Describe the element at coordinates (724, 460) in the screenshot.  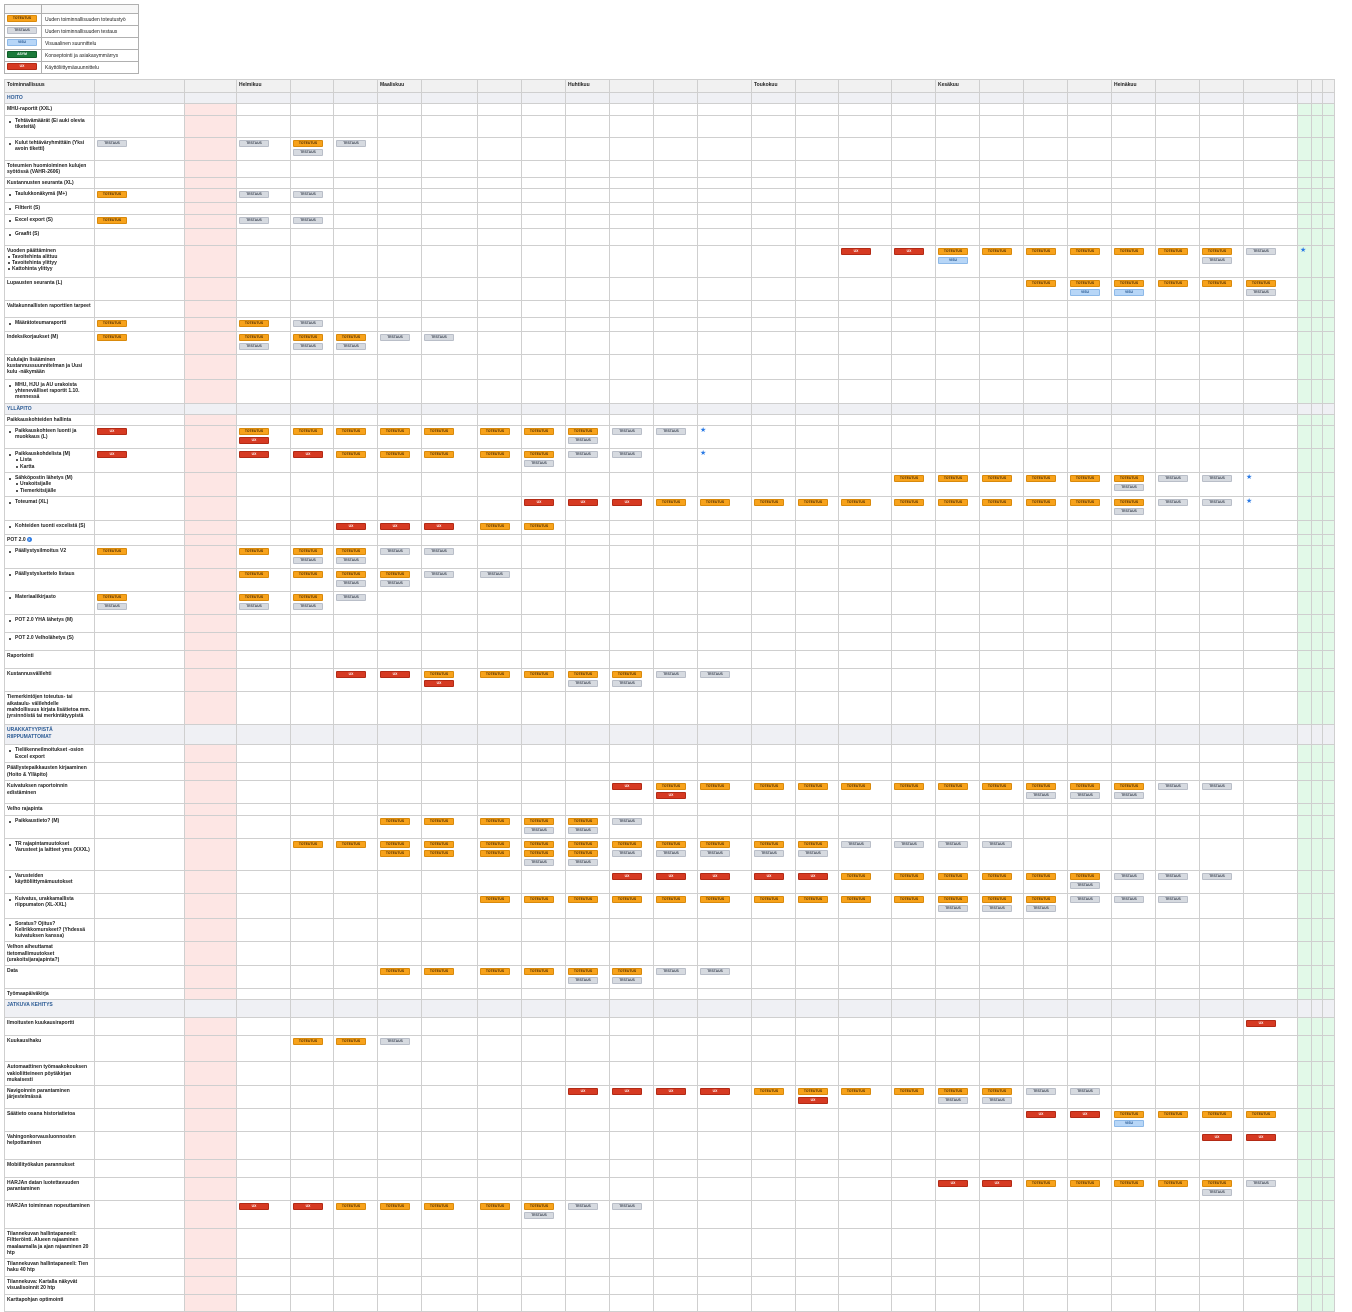
I see `timeline-cell: ★` at that location.